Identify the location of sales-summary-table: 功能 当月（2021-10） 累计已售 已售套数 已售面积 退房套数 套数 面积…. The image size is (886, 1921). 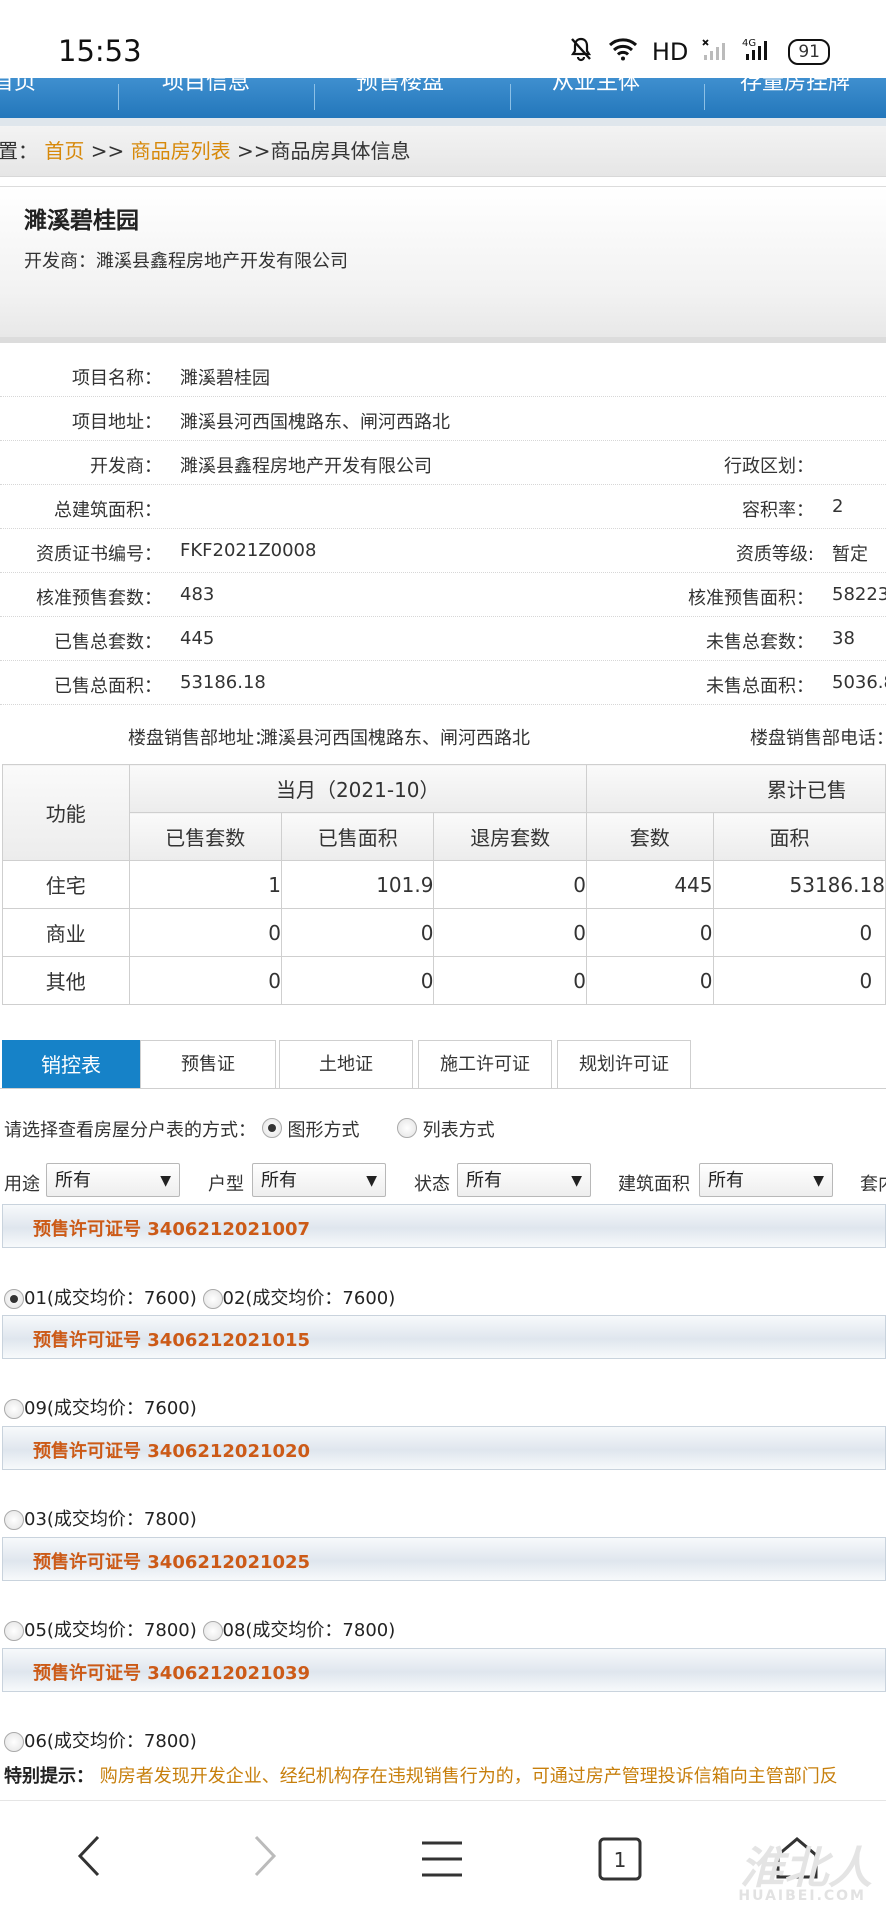
(444, 884).